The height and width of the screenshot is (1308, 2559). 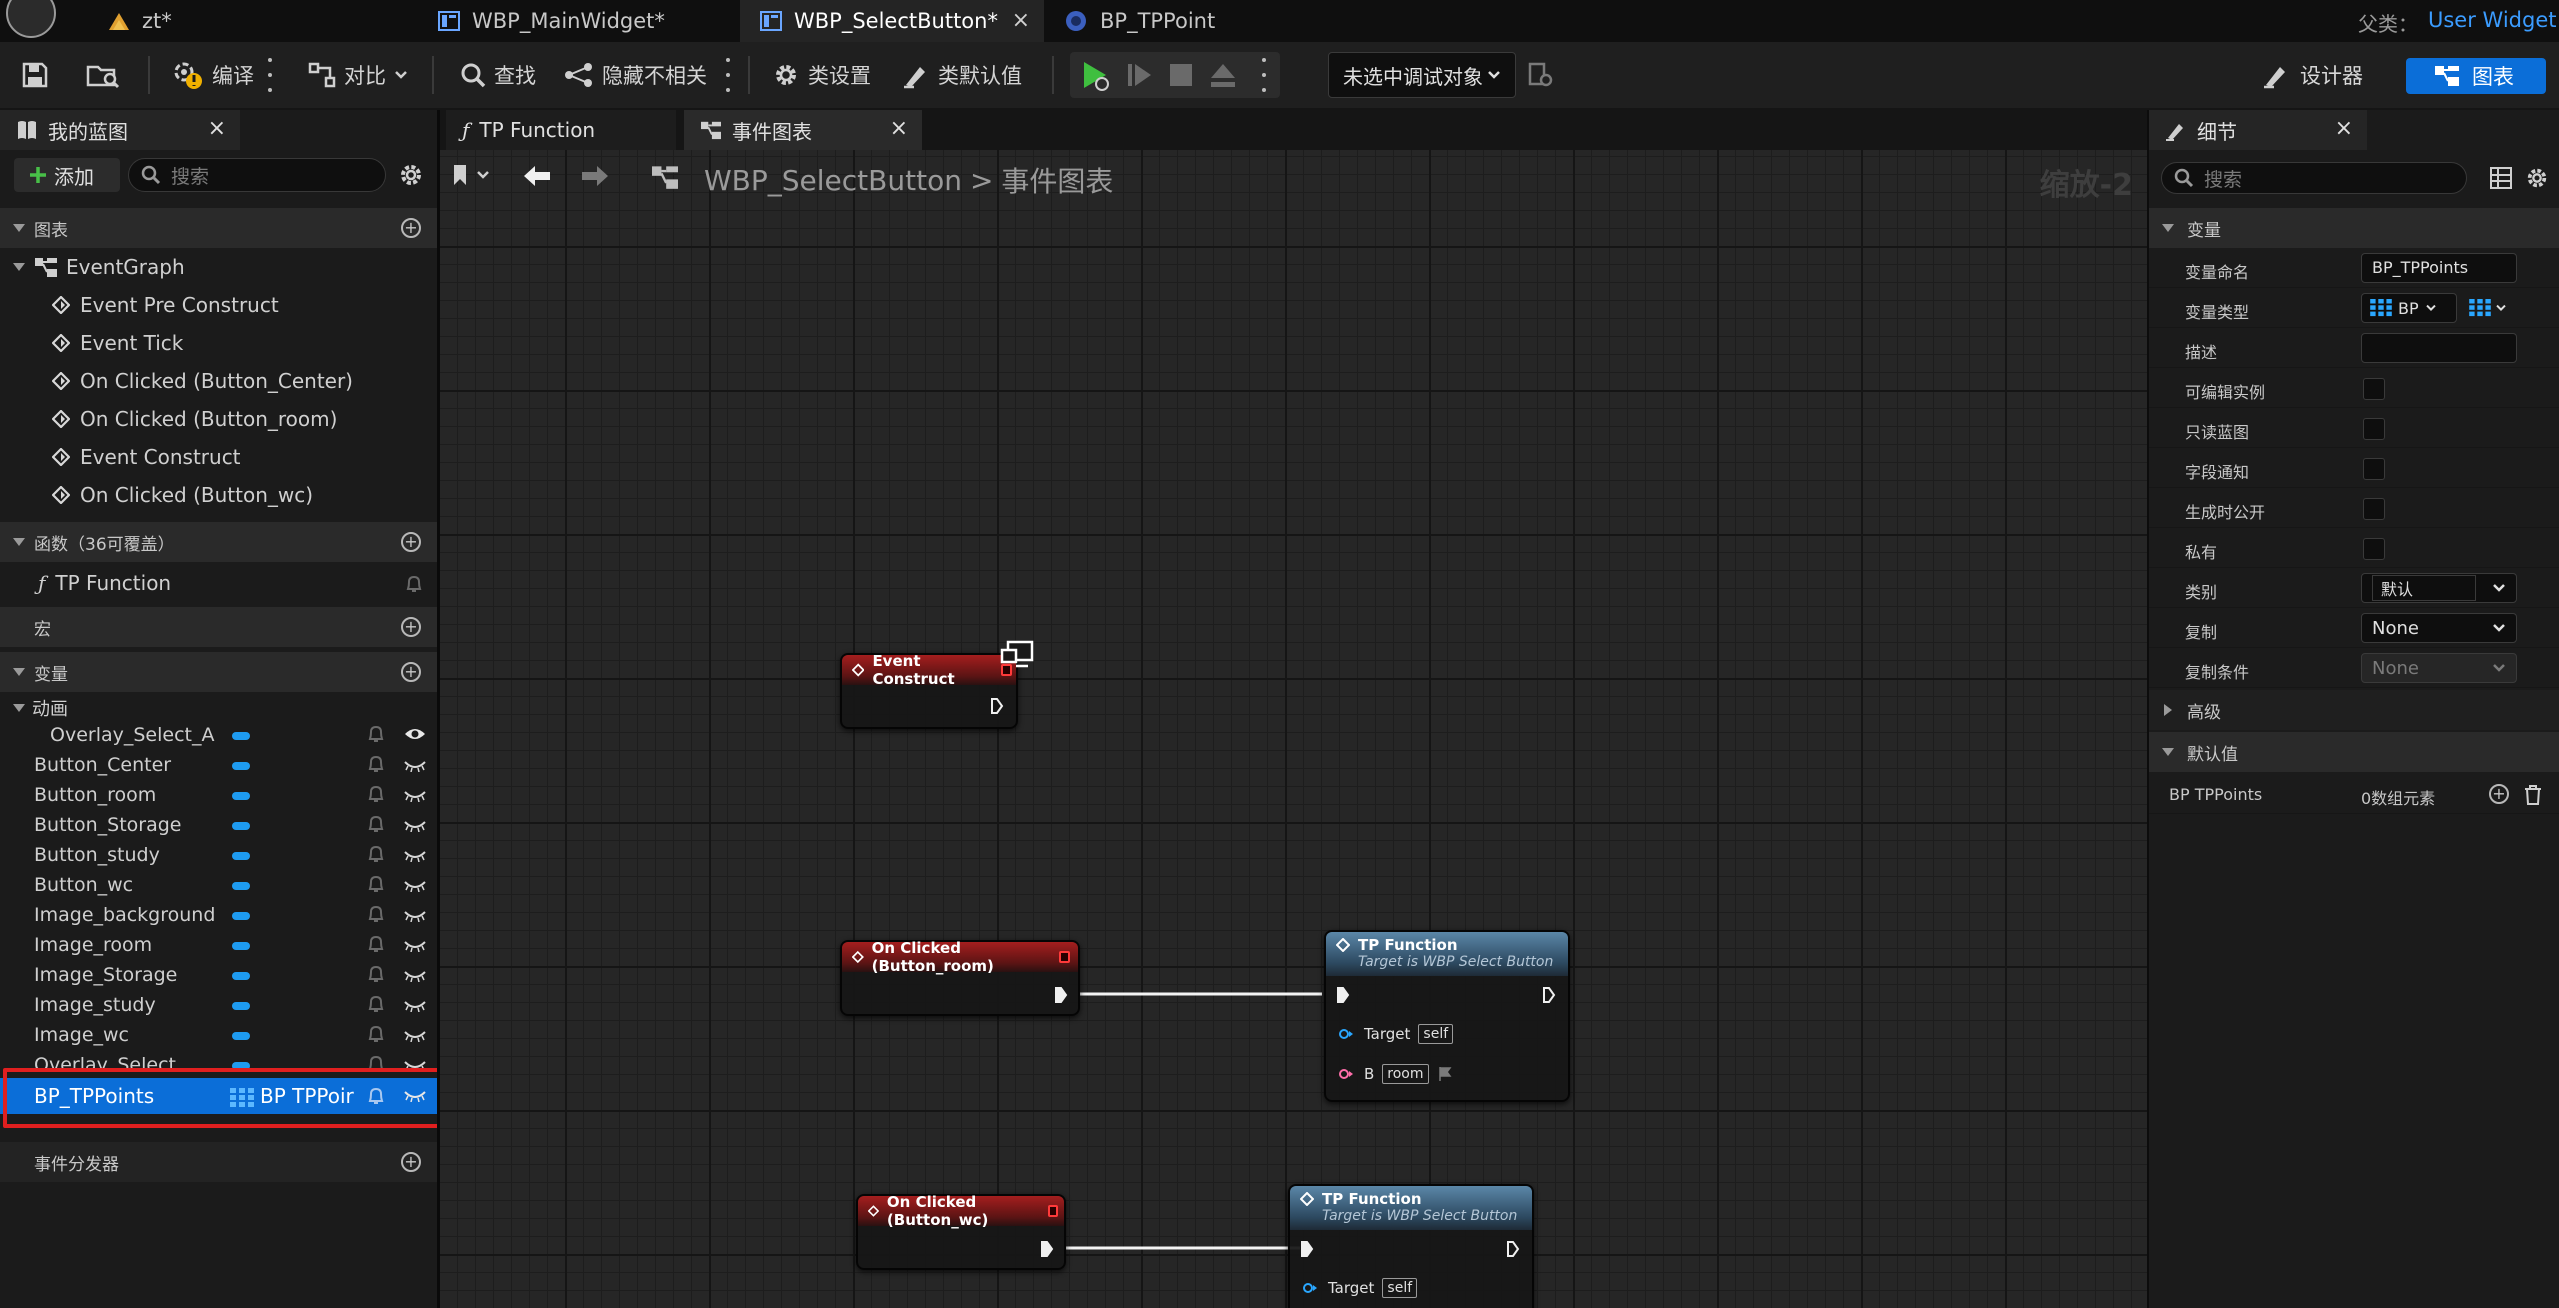 What do you see at coordinates (218, 542) in the screenshot?
I see `functions-section-header: 函数（36可覆盖） +` at bounding box center [218, 542].